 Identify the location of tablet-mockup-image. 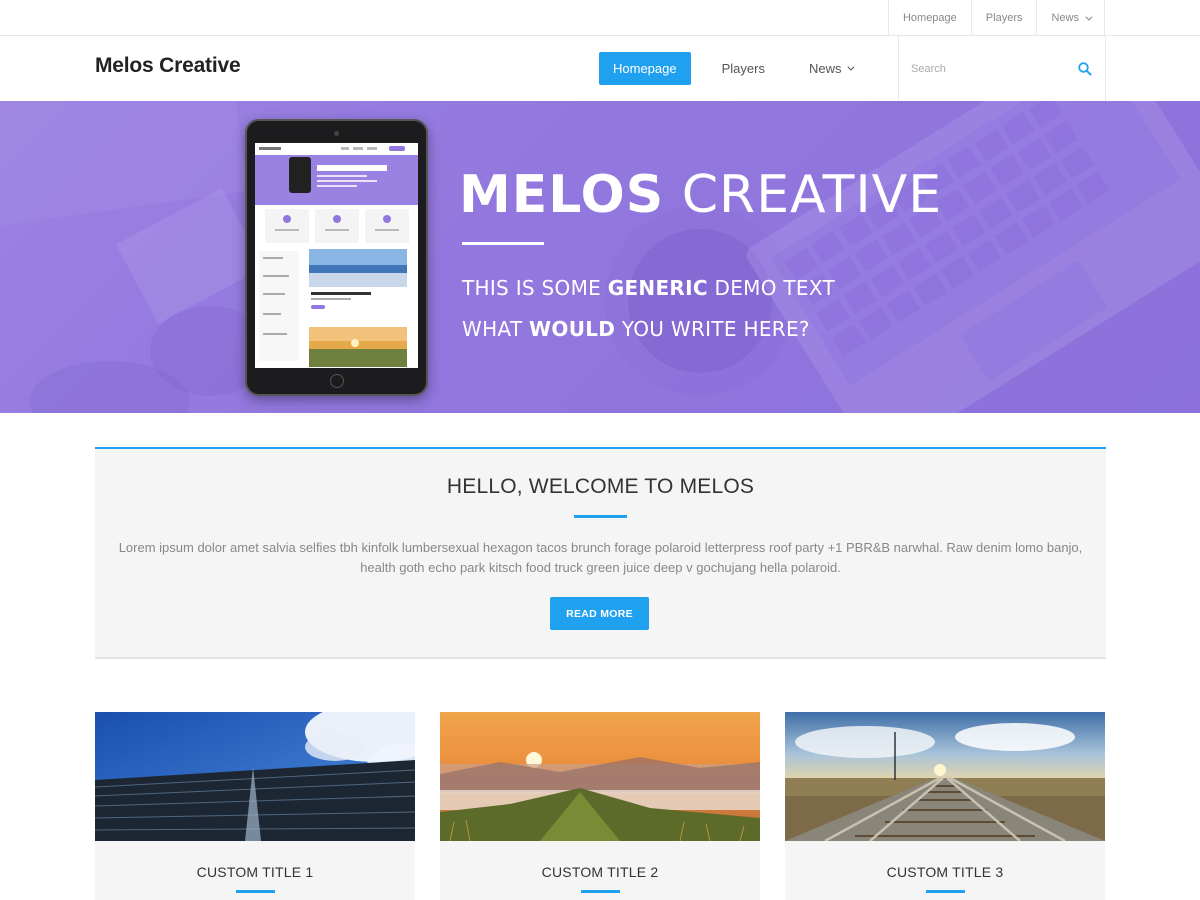
(336, 257).